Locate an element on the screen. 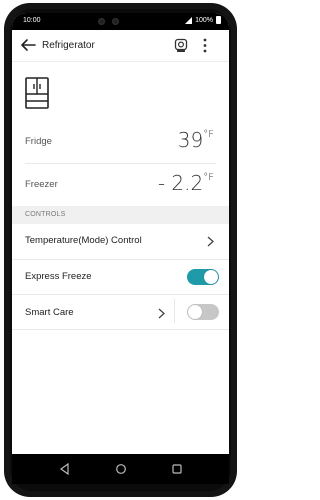 This screenshot has width=320, height=500. freezer-temperature: - 2.2°F is located at coordinates (186, 183).